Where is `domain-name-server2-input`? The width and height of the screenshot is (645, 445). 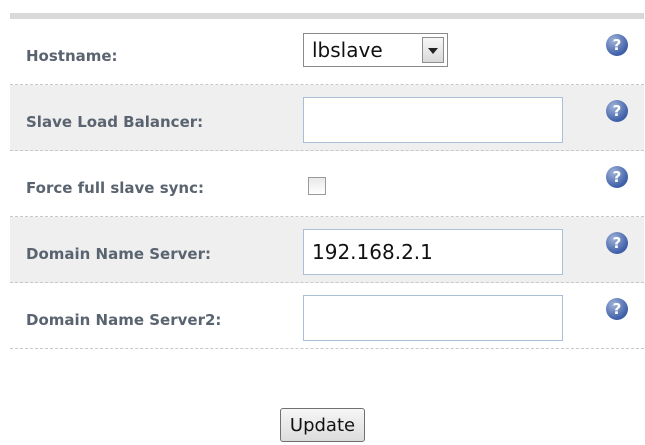 domain-name-server2-input is located at coordinates (433, 318).